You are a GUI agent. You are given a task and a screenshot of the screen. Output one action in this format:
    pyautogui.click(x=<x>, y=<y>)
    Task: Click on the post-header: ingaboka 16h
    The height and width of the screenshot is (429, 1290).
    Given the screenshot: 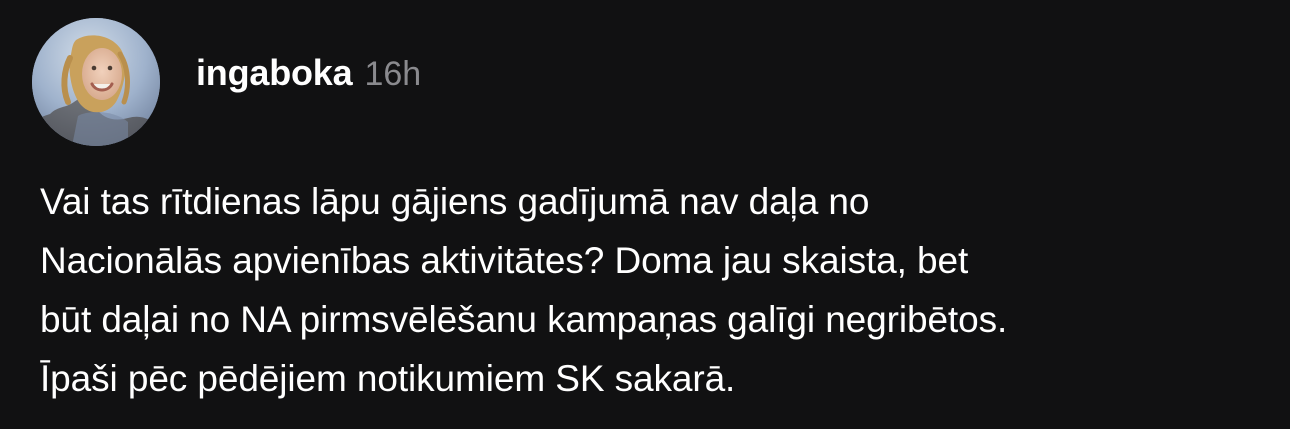 What is the action you would take?
    pyautogui.click(x=308, y=76)
    